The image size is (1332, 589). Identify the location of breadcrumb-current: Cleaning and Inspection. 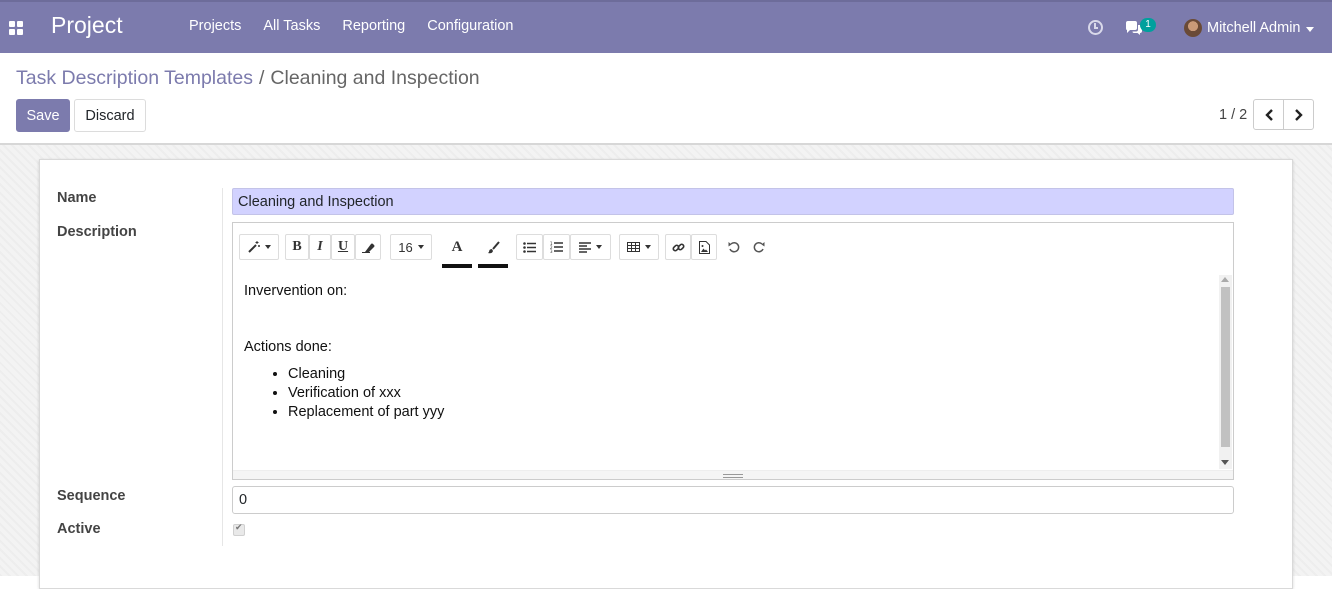
(375, 78).